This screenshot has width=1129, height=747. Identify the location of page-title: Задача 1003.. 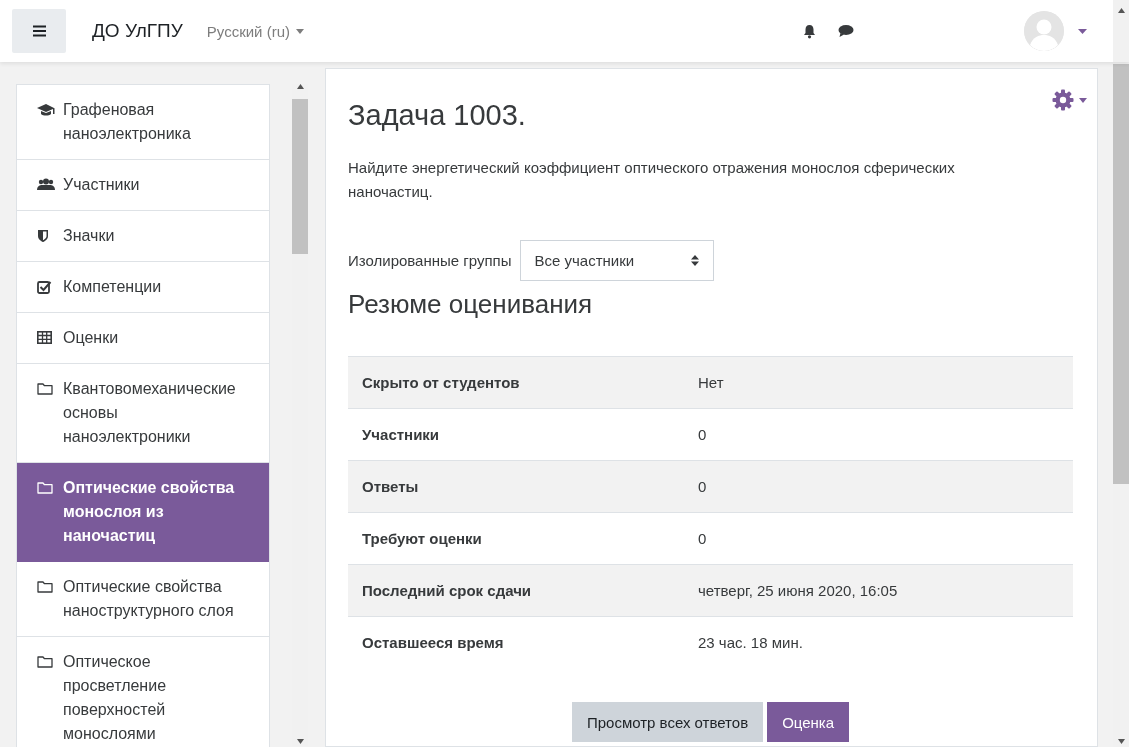
(437, 115).